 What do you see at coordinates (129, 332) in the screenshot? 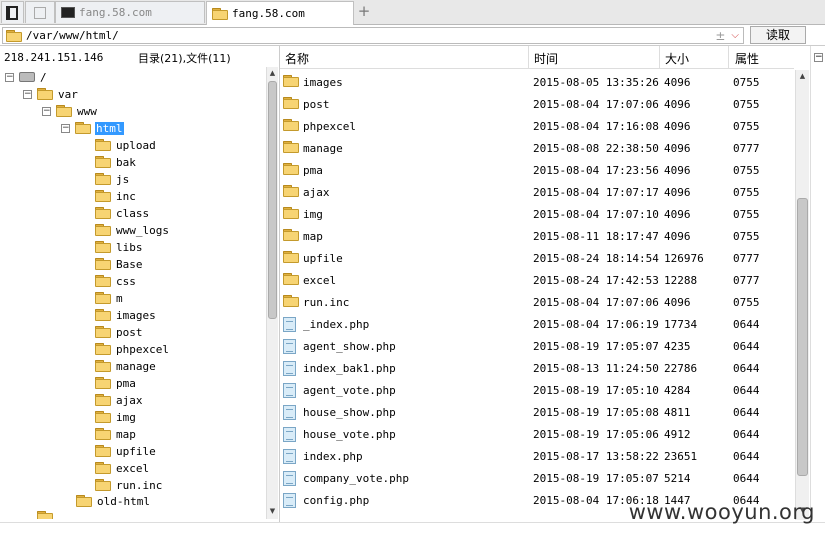
I see `tree-label: post` at bounding box center [129, 332].